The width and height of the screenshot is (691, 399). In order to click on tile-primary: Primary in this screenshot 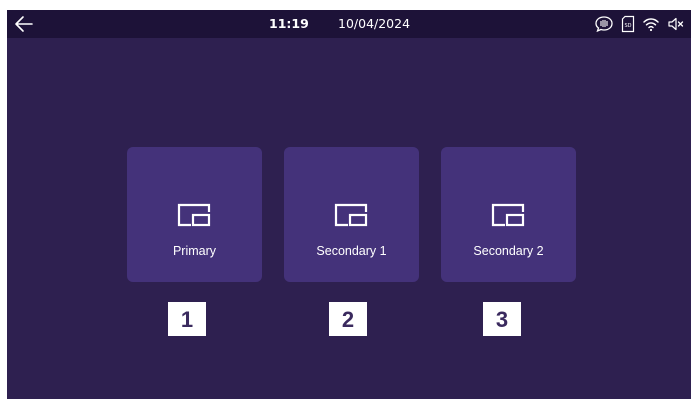, I will do `click(194, 214)`.